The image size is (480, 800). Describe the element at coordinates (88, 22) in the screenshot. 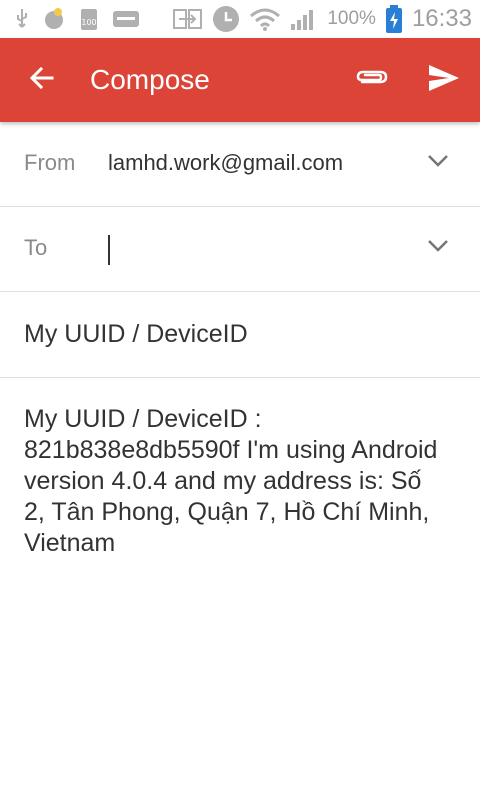

I see `svg-text: 100` at that location.